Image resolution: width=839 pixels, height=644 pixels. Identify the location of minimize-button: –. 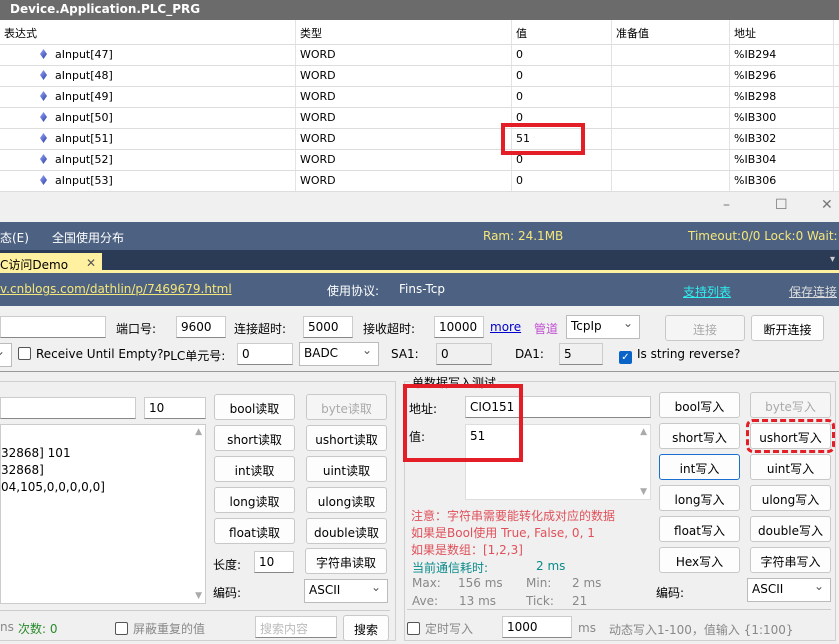
(726, 205).